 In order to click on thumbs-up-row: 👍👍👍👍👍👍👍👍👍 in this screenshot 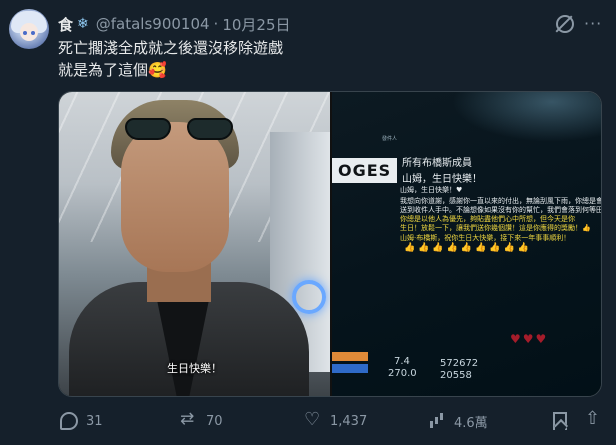, I will do `click(468, 248)`.